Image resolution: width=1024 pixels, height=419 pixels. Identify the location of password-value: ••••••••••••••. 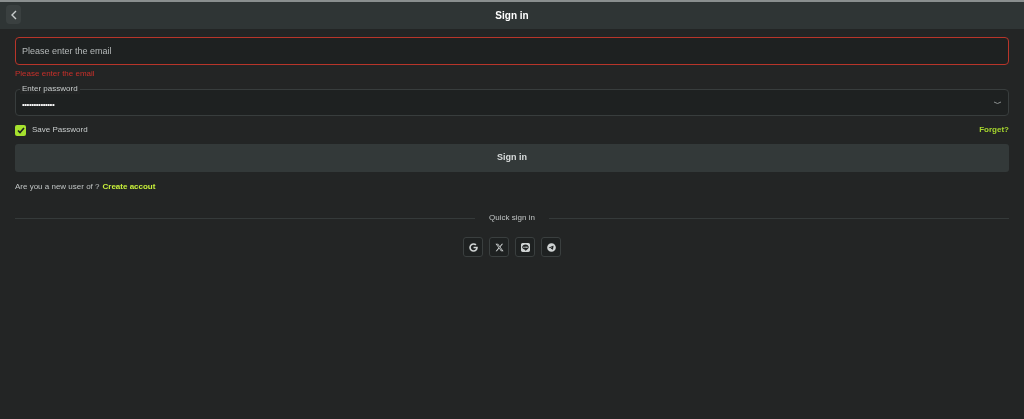
(38, 104).